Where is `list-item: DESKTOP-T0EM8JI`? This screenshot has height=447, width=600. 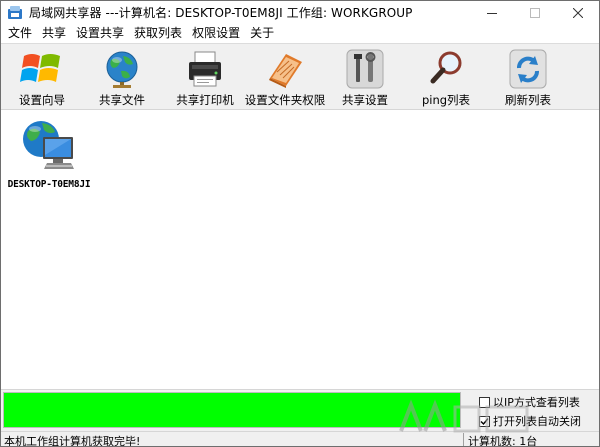
list-item: DESKTOP-T0EM8JI is located at coordinates (49, 152).